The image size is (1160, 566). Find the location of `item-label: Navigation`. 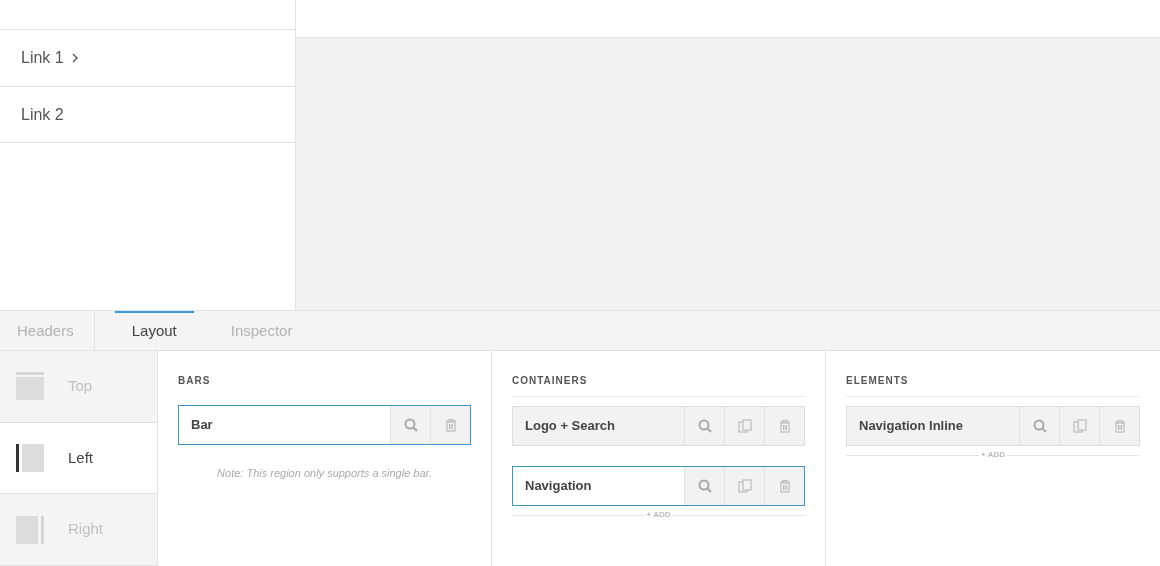

item-label: Navigation is located at coordinates (558, 486).